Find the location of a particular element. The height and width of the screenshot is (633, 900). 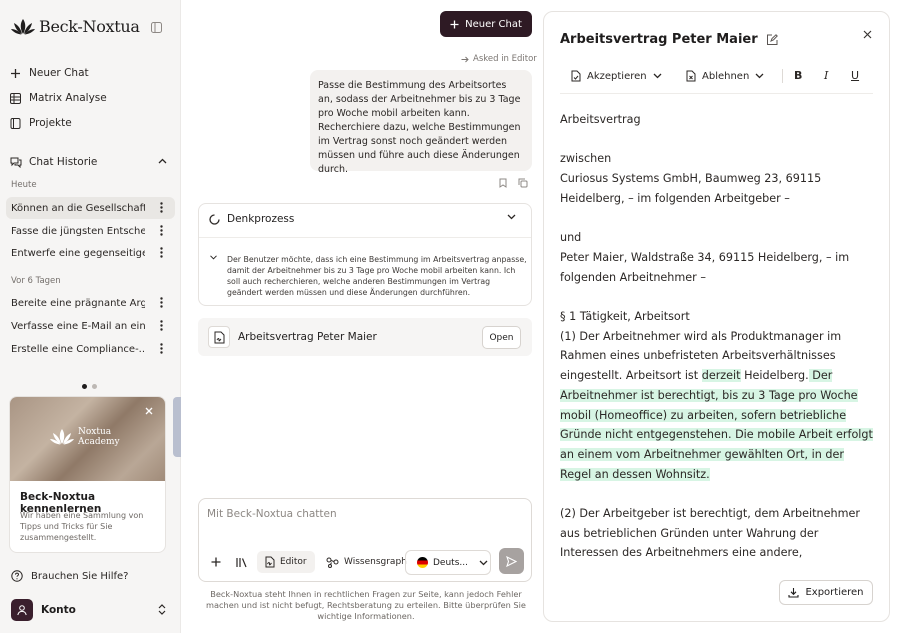

nav-label: Matrix Analyse is located at coordinates (68, 98).